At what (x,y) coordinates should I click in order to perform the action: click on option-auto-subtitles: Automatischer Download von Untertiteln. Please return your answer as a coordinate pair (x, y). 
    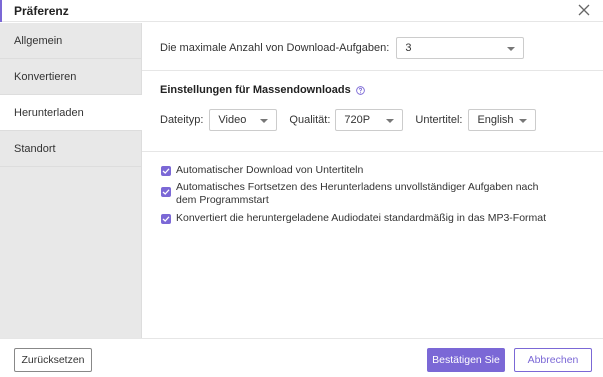
    Looking at the image, I should click on (358, 170).